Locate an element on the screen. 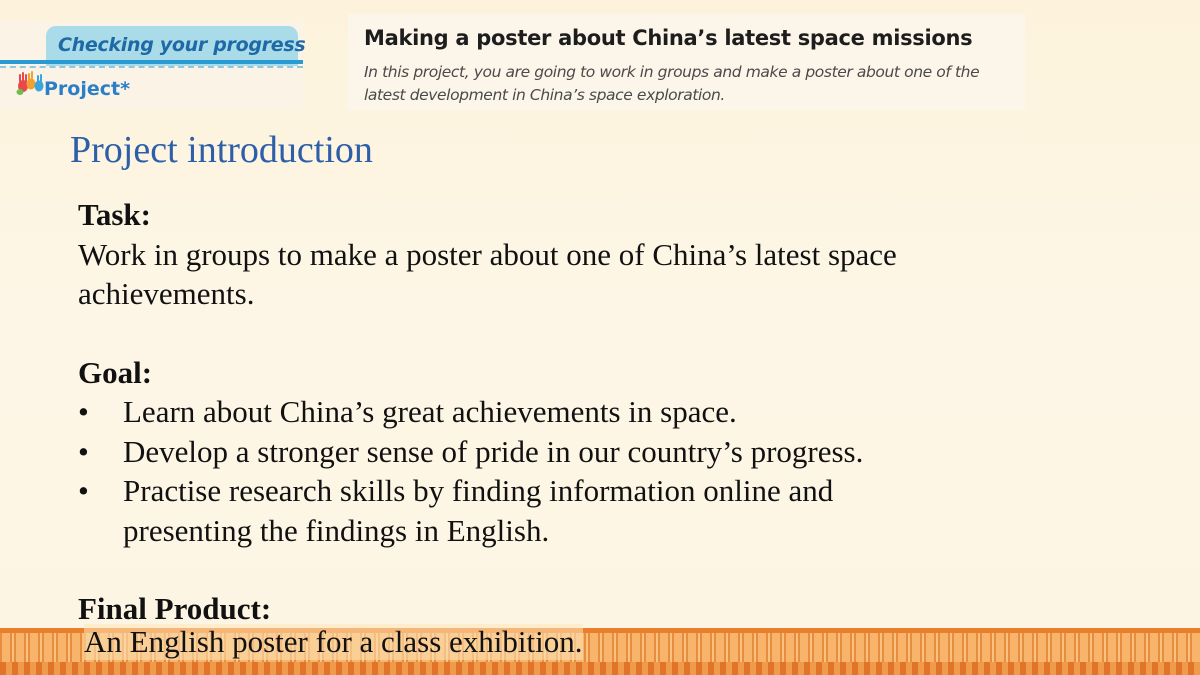 The image size is (1200, 675). progress-label: Checking your progress is located at coordinates (182, 45).